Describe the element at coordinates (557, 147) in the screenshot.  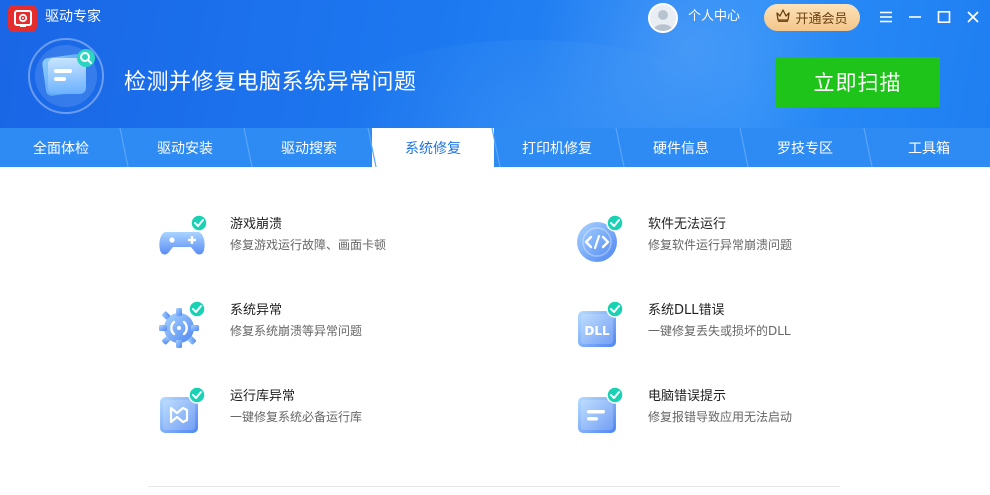
I see `tab-printer-repair: 打印机修复` at that location.